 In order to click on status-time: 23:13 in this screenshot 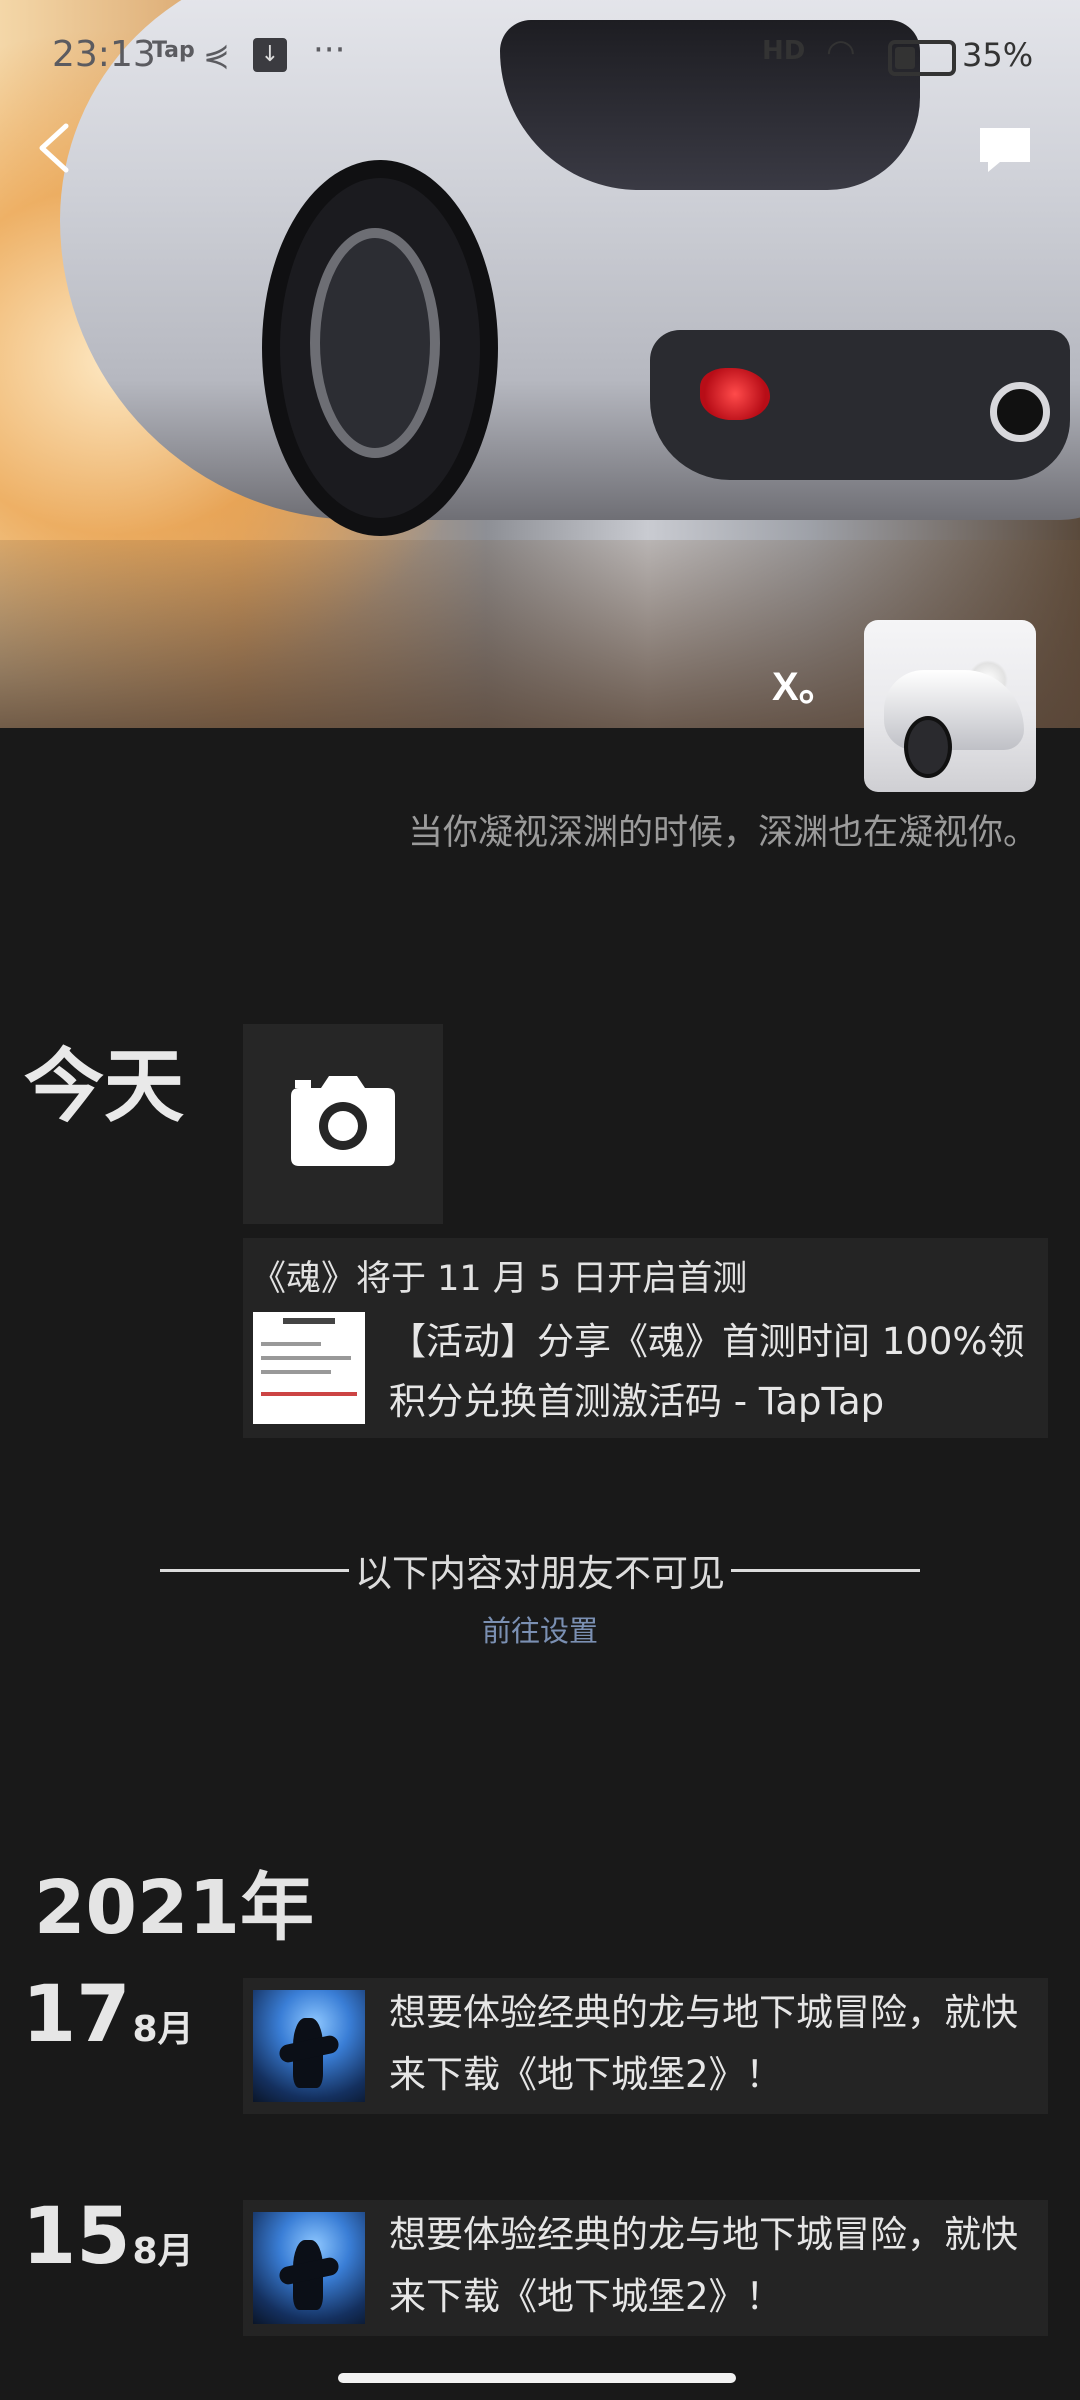, I will do `click(104, 54)`.